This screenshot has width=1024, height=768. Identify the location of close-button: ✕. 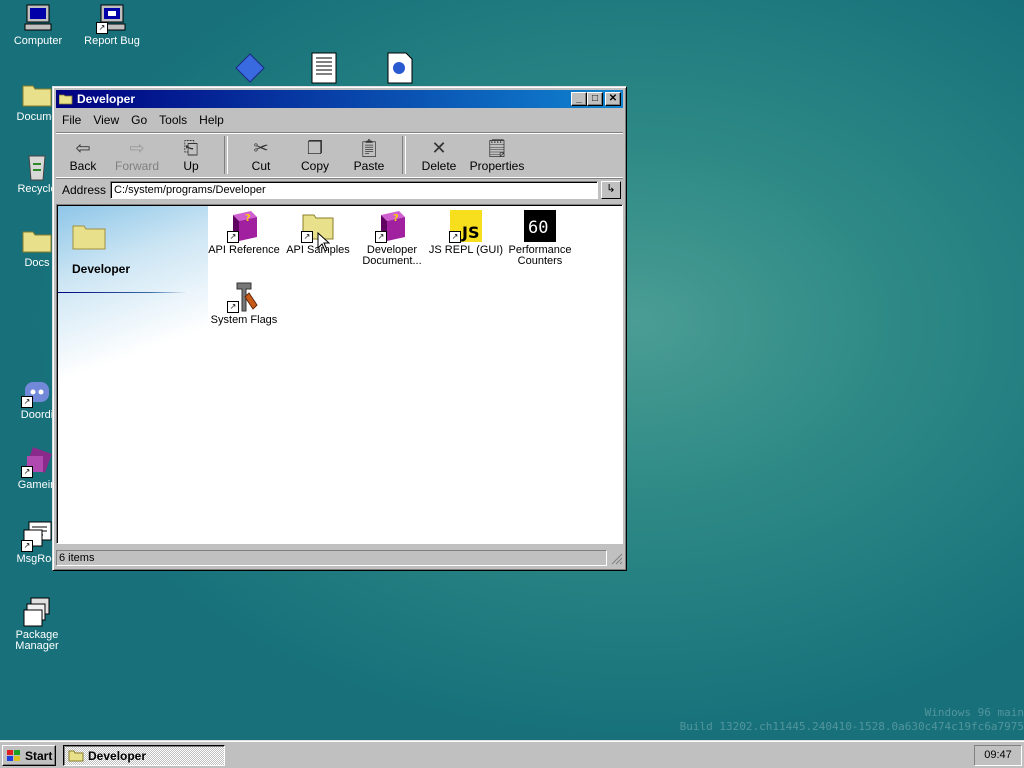
(613, 99).